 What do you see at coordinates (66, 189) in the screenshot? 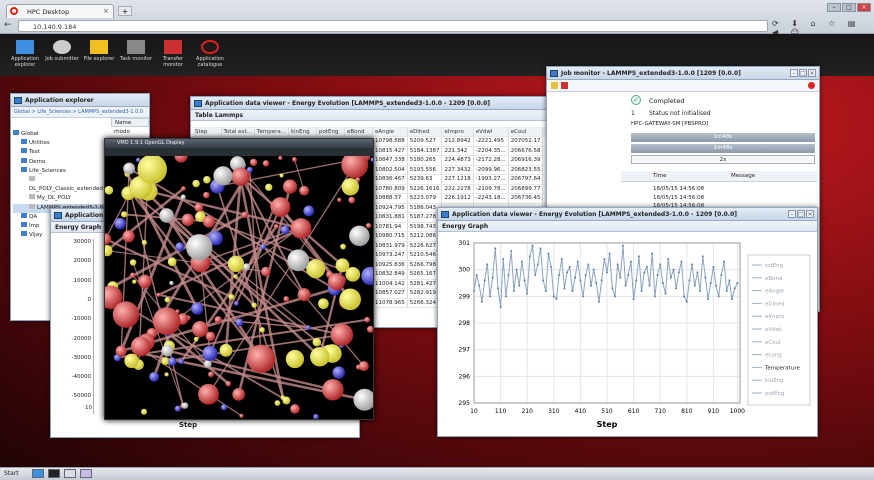
I see `tree-item-label: DL_POLY_Classic_extended` at bounding box center [66, 189].